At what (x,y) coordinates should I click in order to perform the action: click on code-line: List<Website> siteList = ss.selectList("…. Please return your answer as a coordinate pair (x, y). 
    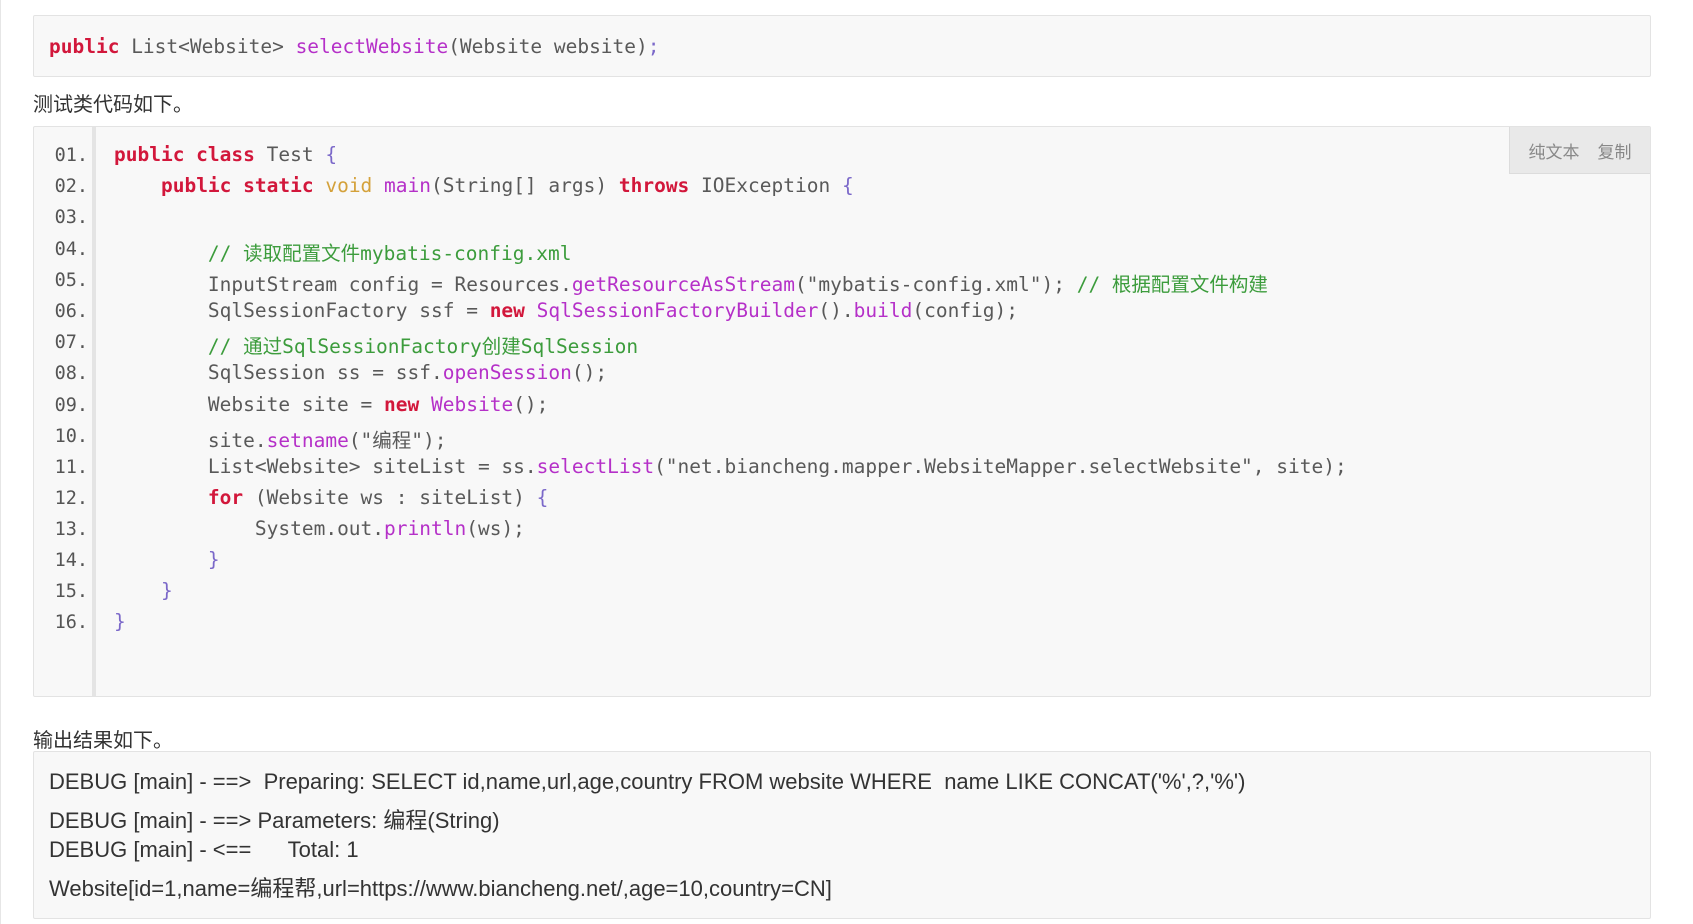
    Looking at the image, I should click on (777, 466).